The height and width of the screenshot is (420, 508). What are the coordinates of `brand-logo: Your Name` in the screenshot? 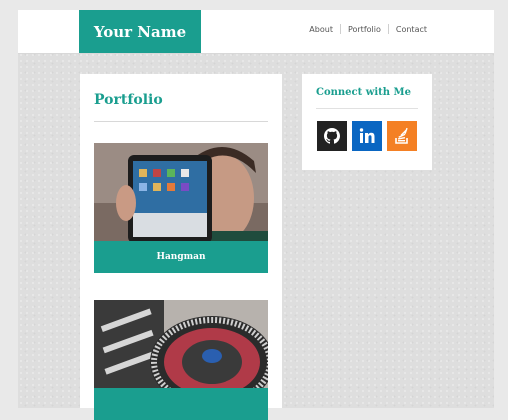 It's located at (140, 31).